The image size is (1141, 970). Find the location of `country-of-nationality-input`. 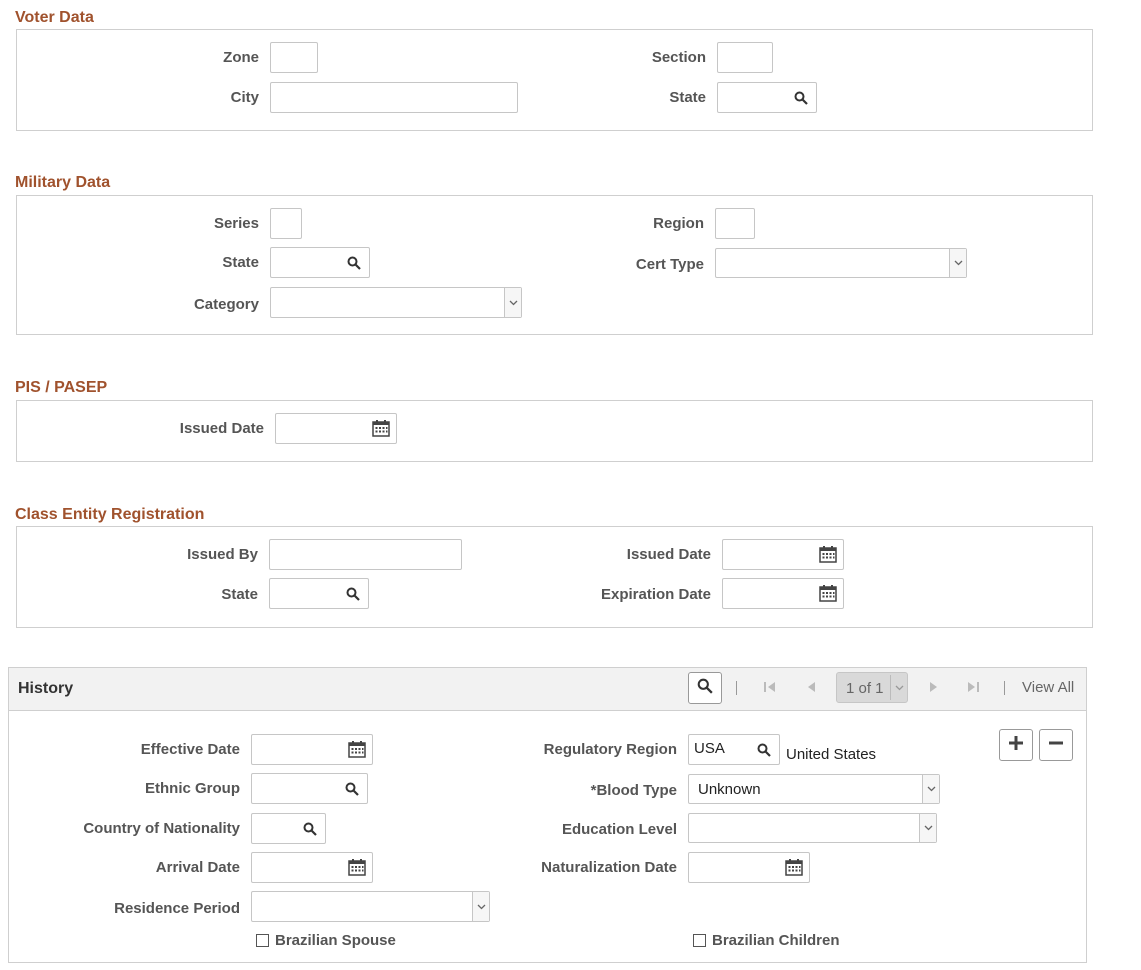

country-of-nationality-input is located at coordinates (288, 828).